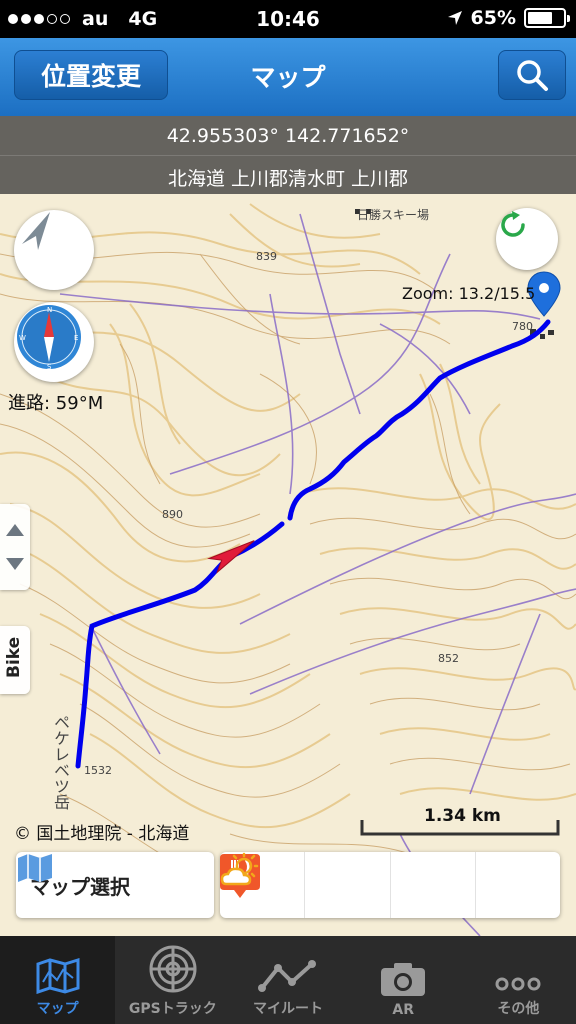  What do you see at coordinates (513, 224) in the screenshot?
I see `refresh-icon` at bounding box center [513, 224].